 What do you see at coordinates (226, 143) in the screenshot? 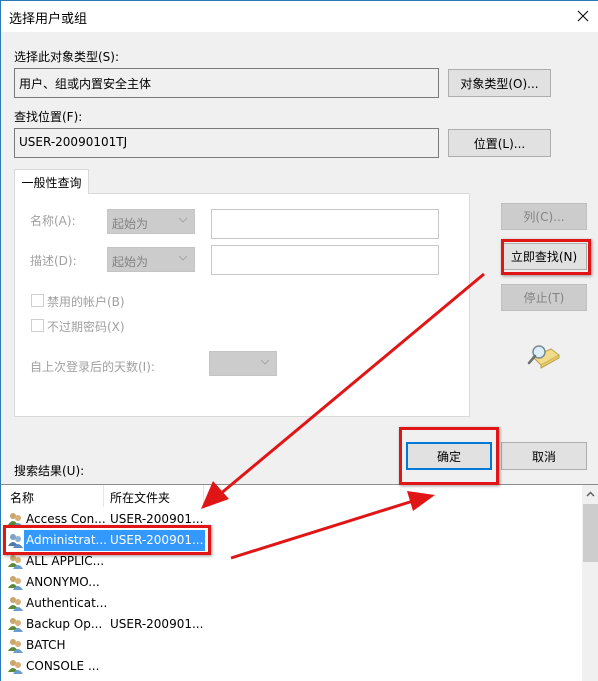
I see `location-field: USER-20090101TJ` at bounding box center [226, 143].